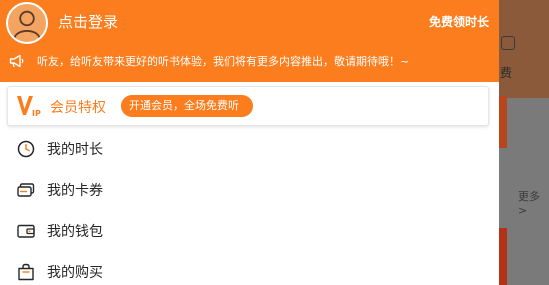  What do you see at coordinates (75, 232) in the screenshot?
I see `menu-label-wallet: 我的钱包` at bounding box center [75, 232].